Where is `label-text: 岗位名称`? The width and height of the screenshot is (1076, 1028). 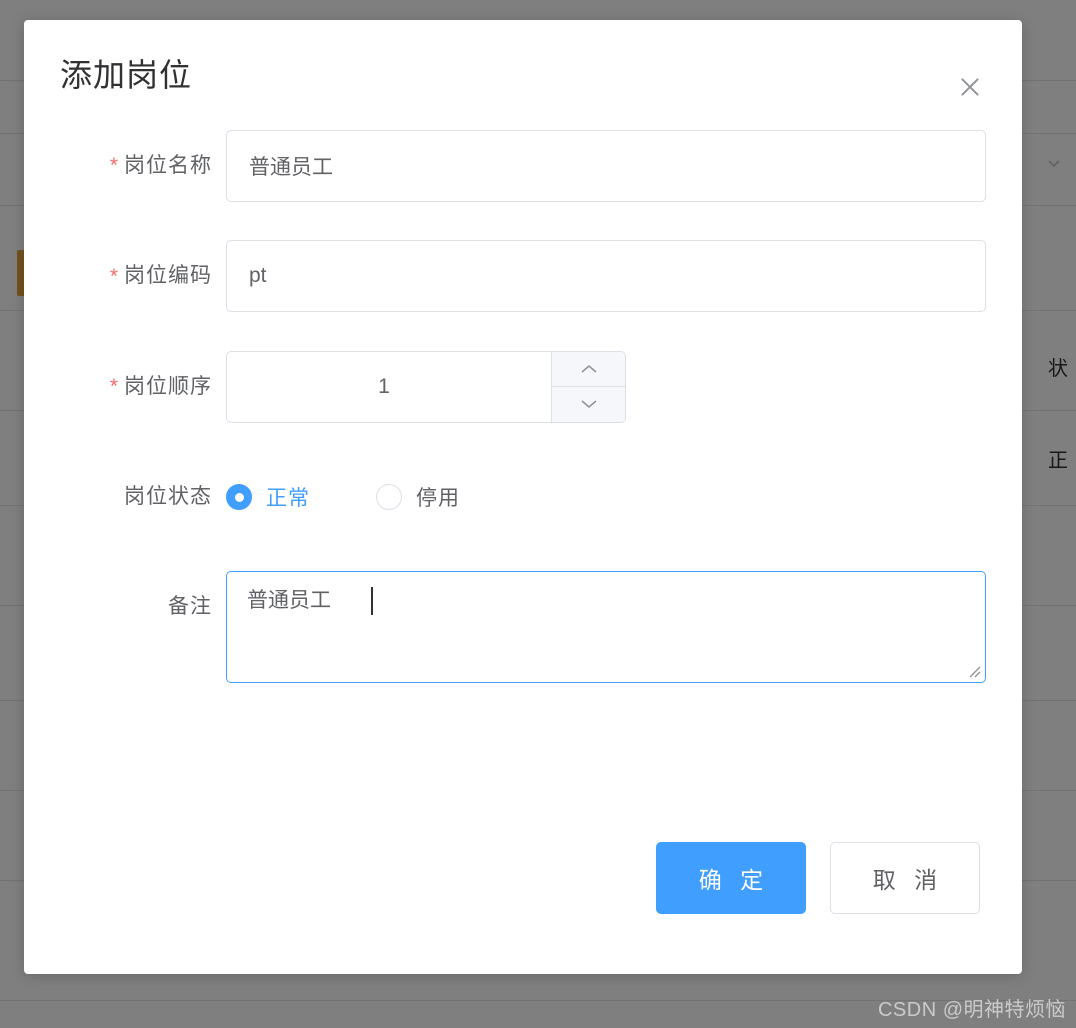 label-text: 岗位名称 is located at coordinates (168, 165).